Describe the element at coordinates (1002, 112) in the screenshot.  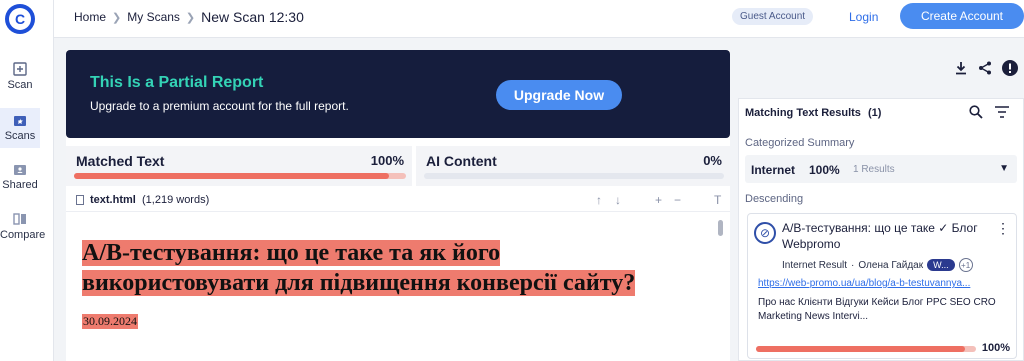
I see `filter-icon` at that location.